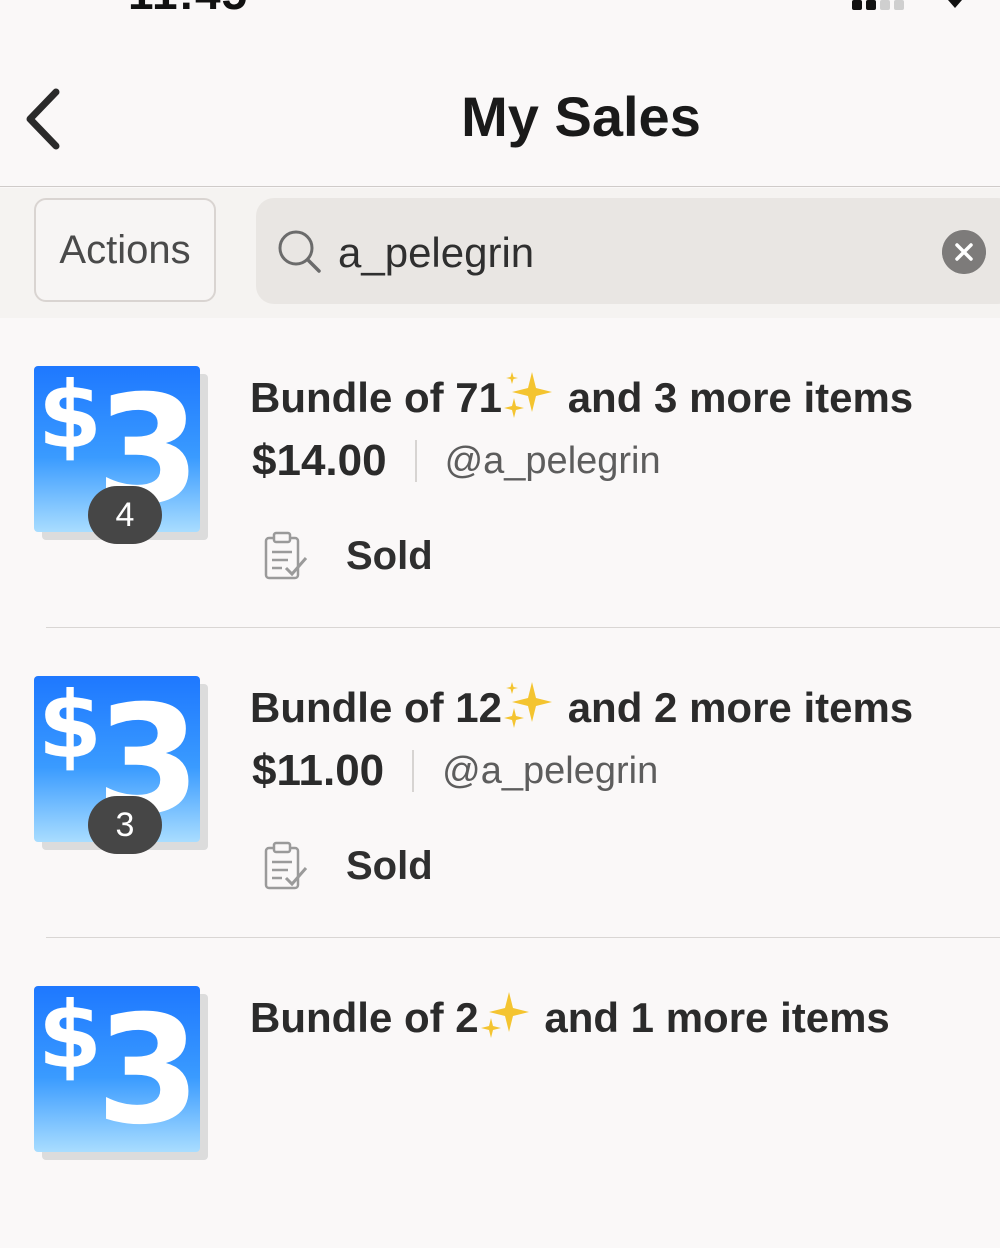  I want to click on sale-title: Bundle of 12 and 2 more items, so click(581, 706).